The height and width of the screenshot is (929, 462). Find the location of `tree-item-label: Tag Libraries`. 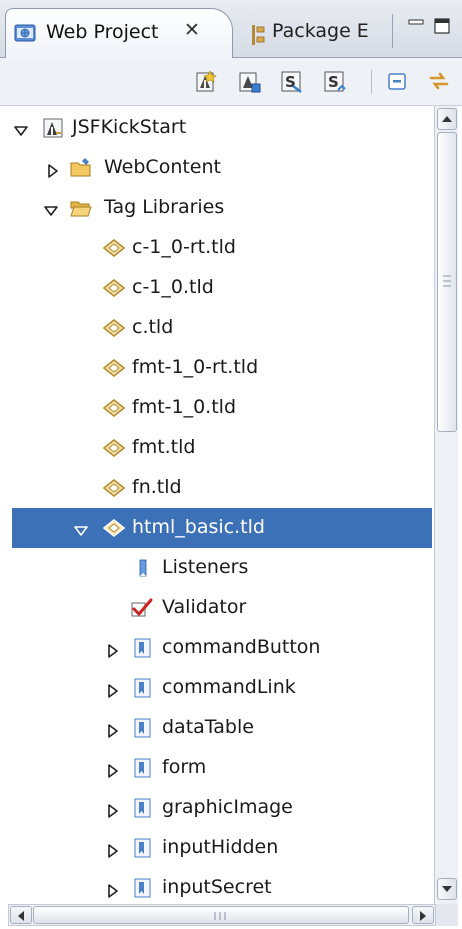

tree-item-label: Tag Libraries is located at coordinates (164, 207).